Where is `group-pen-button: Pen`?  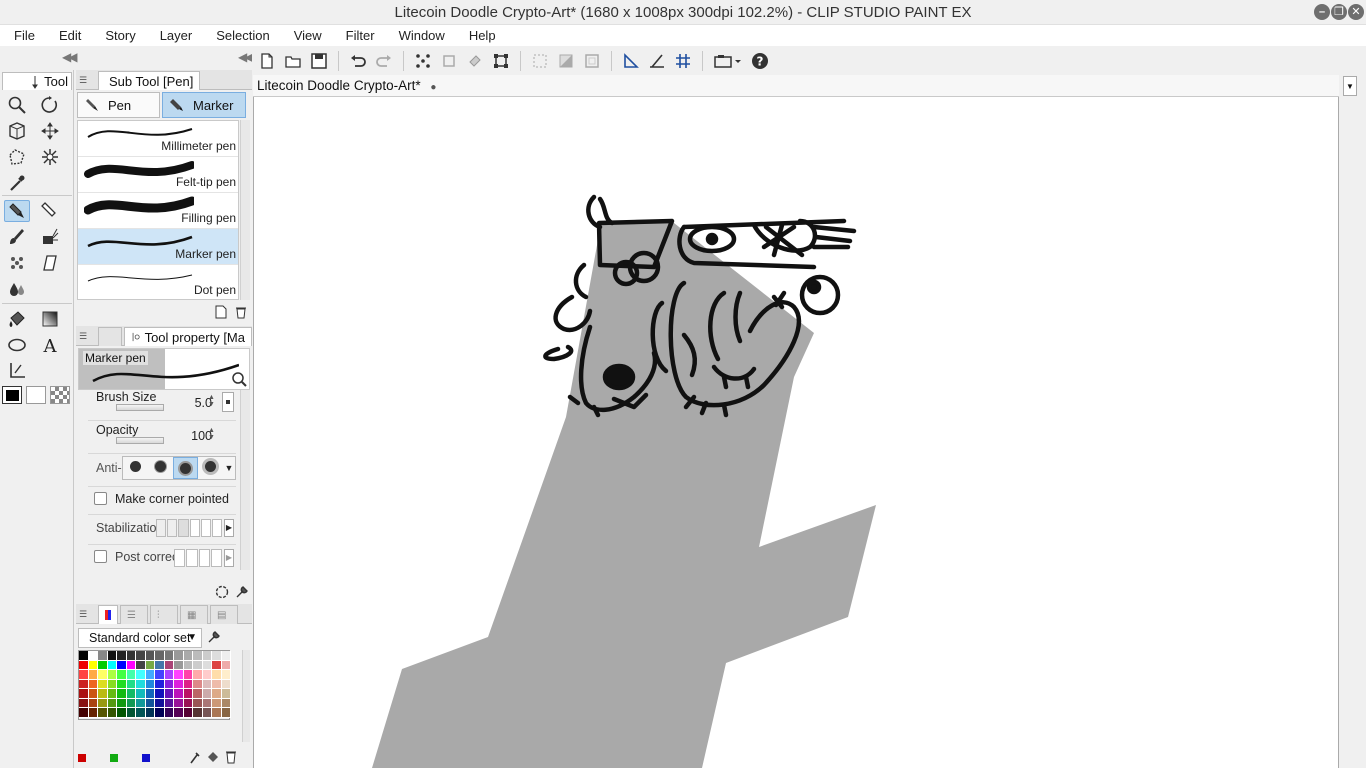 group-pen-button: Pen is located at coordinates (118, 105).